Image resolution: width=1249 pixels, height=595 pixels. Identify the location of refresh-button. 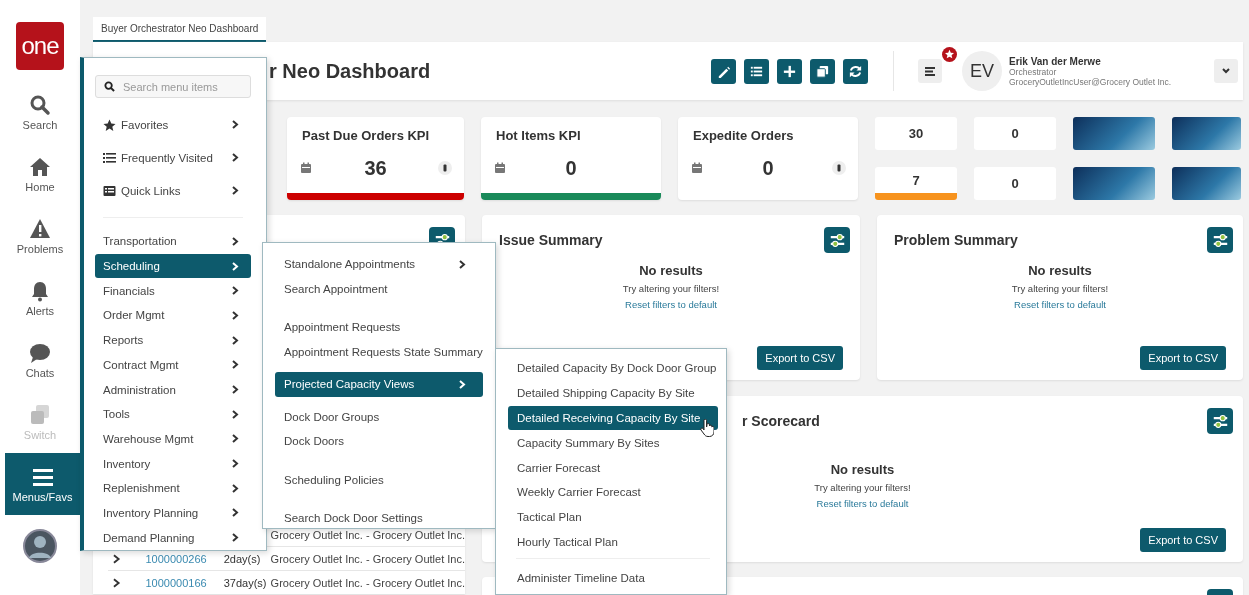
(855, 71).